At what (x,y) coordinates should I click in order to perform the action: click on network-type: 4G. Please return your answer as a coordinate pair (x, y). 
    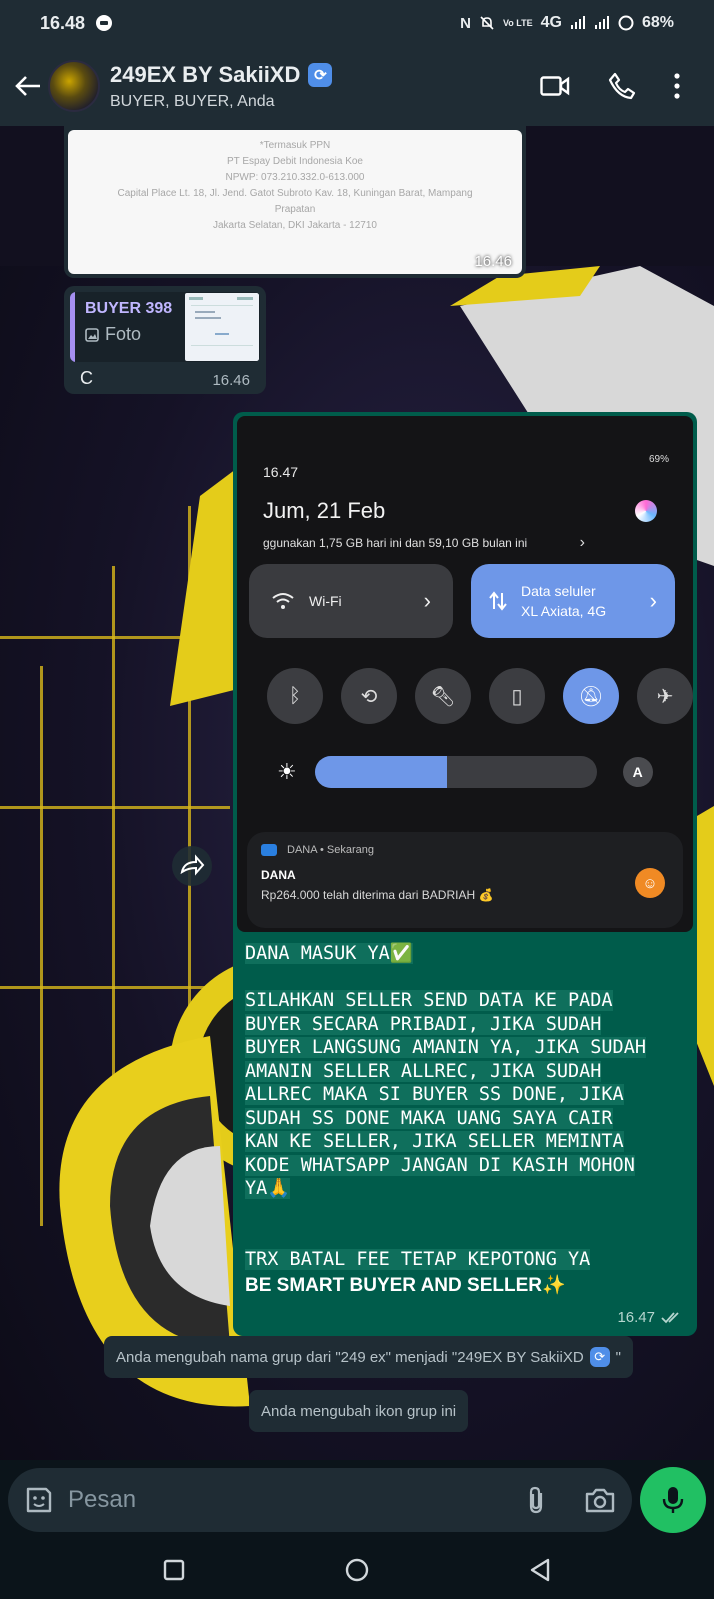
    Looking at the image, I should click on (551, 22).